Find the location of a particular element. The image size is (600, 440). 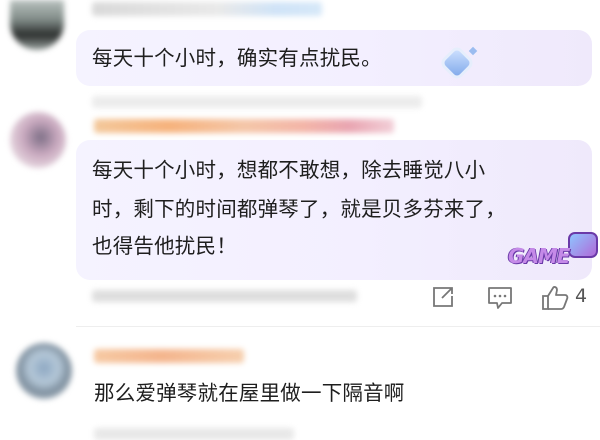

comment-text-line-2: 时，剩下的时间都弹琴了，就是贝多芬来了， is located at coordinates (299, 209).